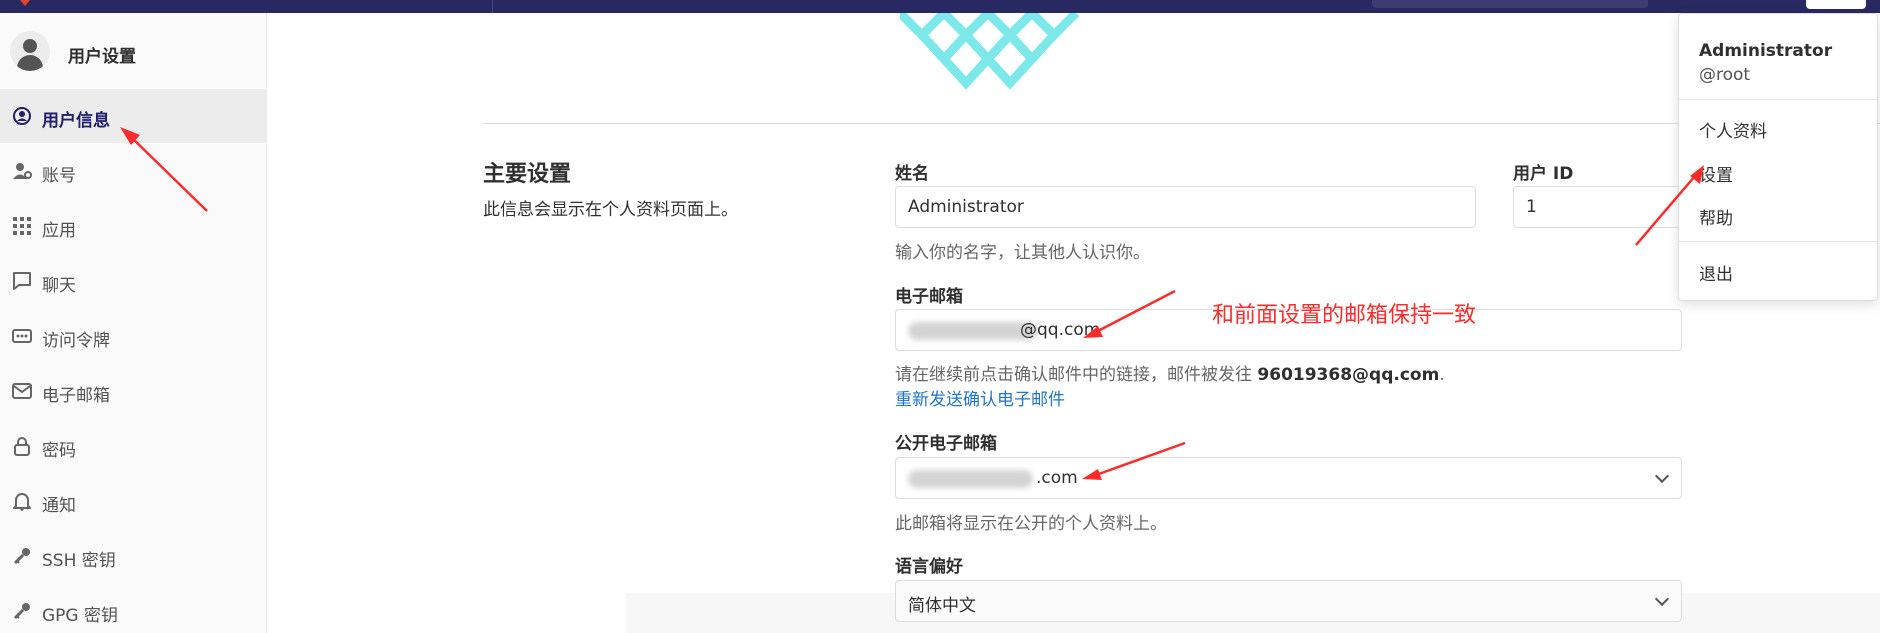 The width and height of the screenshot is (1880, 633). What do you see at coordinates (22, 336) in the screenshot?
I see `token-icon` at bounding box center [22, 336].